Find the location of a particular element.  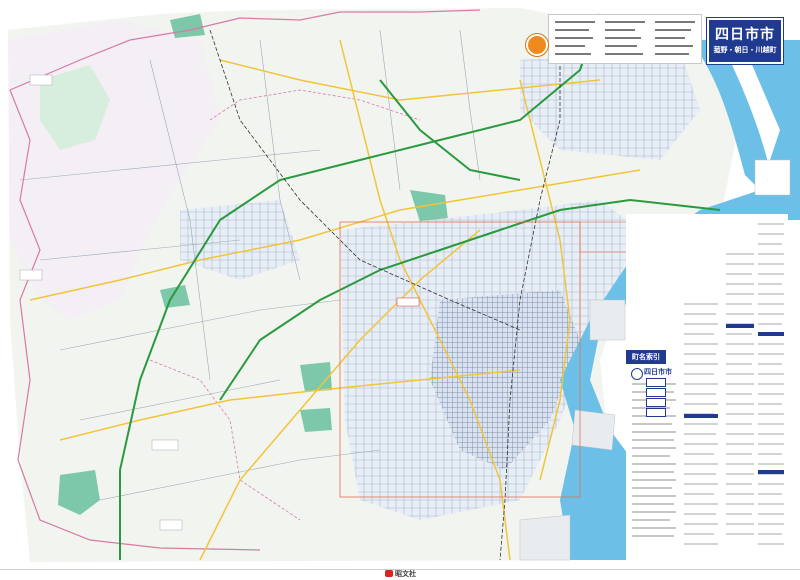

city-seal-icon is located at coordinates (637, 374).